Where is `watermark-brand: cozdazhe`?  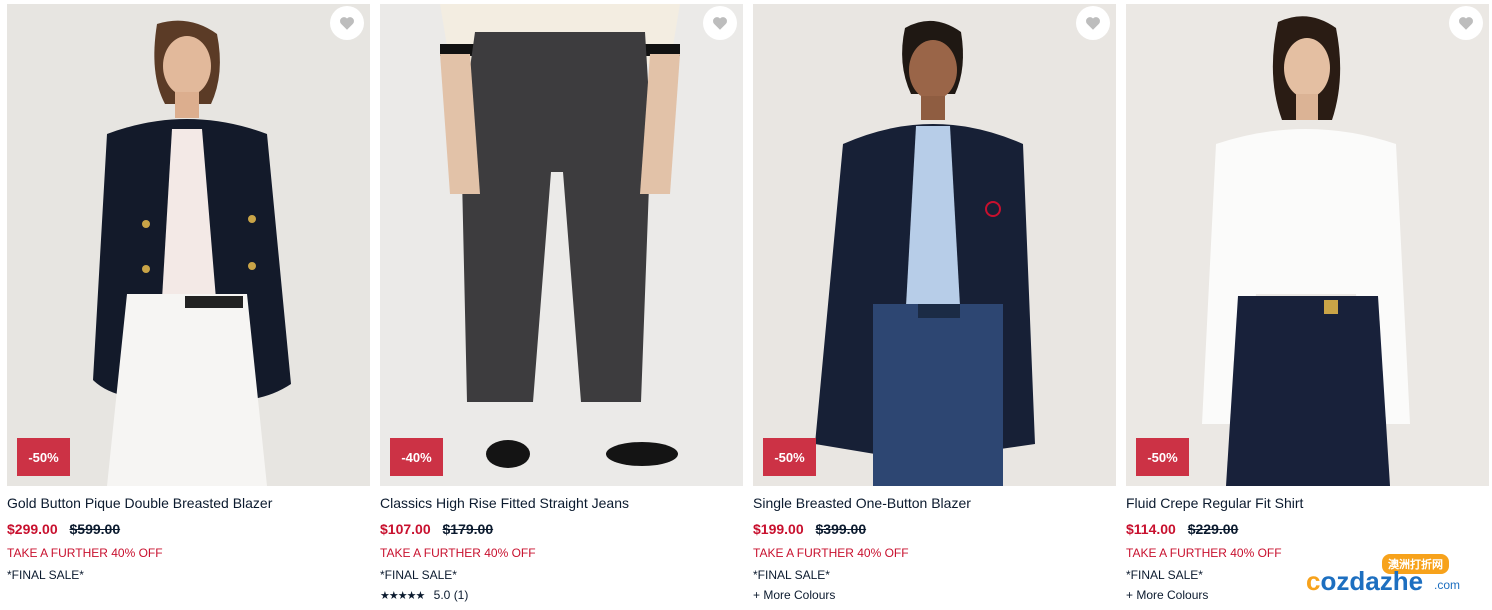 watermark-brand: cozdazhe is located at coordinates (1364, 581).